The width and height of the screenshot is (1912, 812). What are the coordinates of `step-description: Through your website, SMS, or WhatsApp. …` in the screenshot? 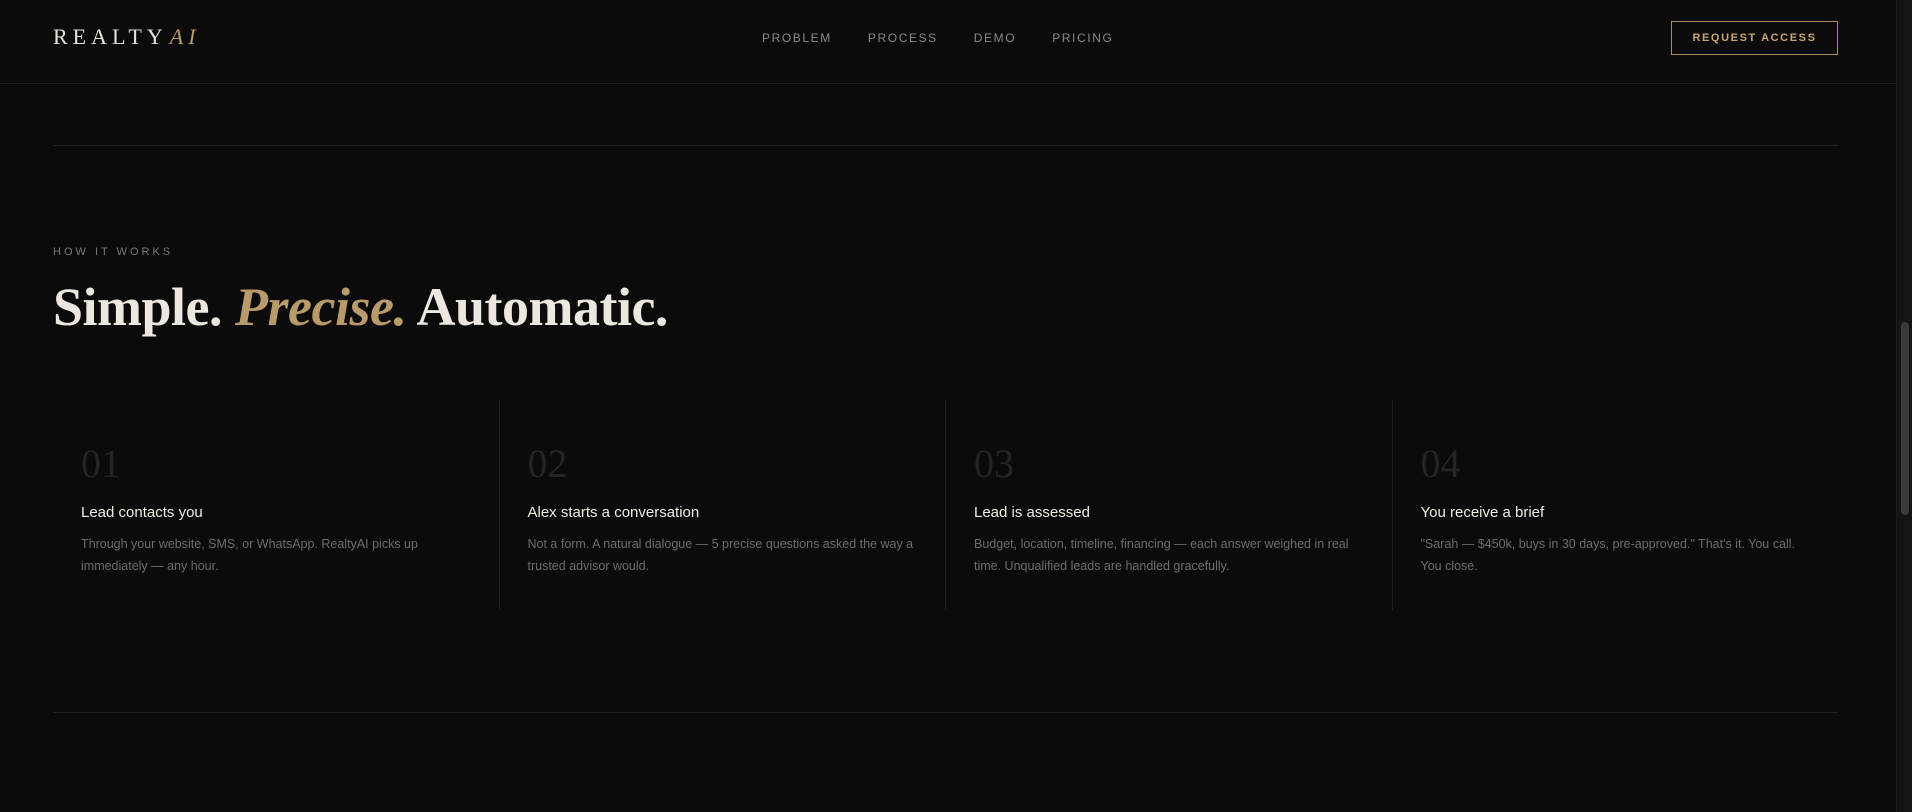 It's located at (249, 555).